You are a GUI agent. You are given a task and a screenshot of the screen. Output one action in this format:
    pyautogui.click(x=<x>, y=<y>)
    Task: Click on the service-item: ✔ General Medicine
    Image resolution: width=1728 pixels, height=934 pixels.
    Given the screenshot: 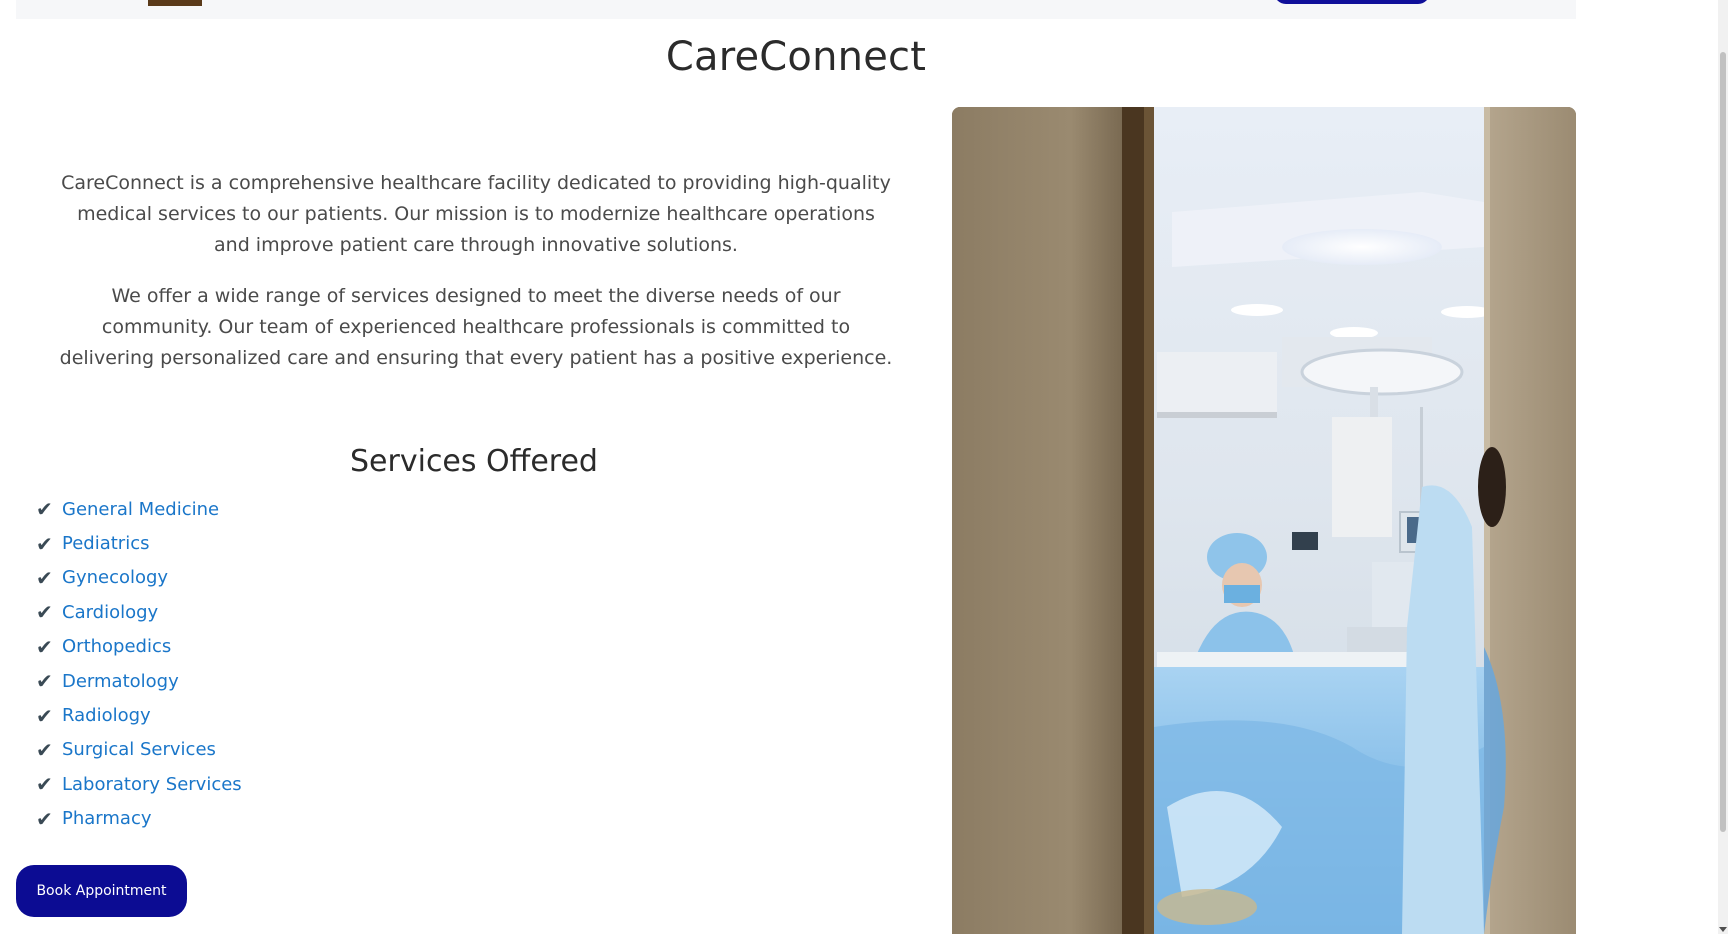 What is the action you would take?
    pyautogui.click(x=139, y=509)
    